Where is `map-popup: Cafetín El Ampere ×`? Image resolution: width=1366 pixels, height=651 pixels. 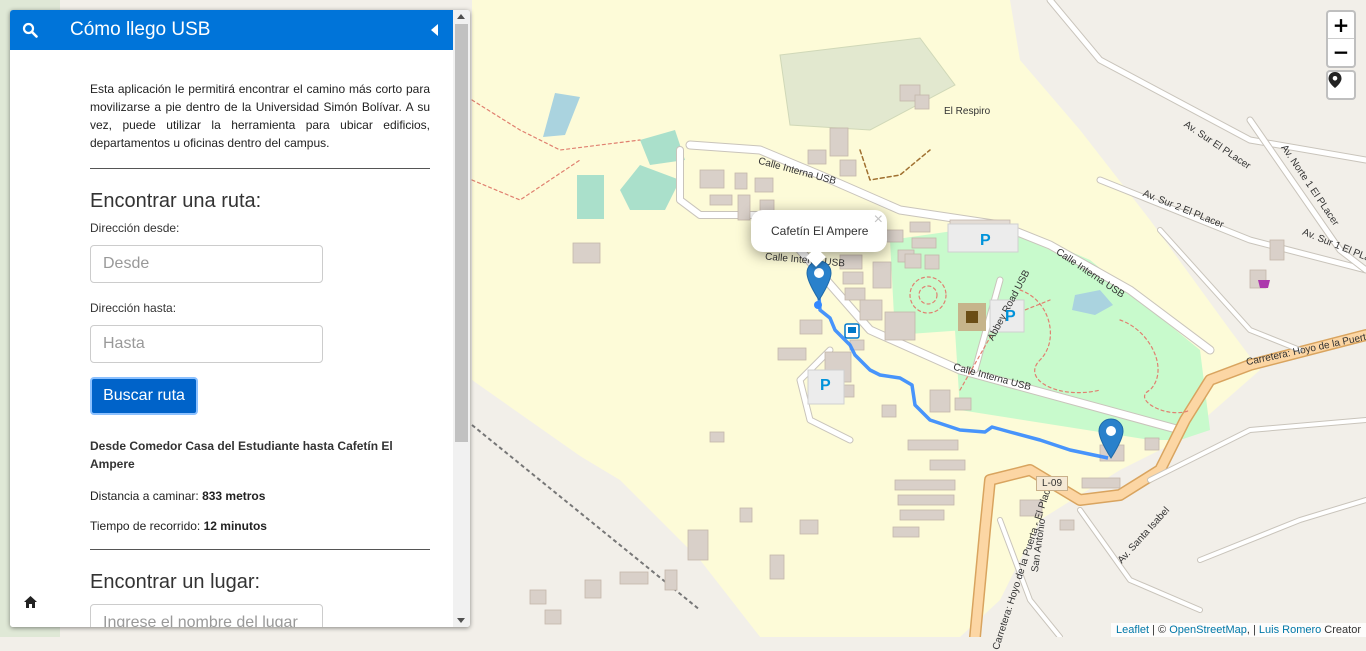
map-popup: Cafetín El Ampere × is located at coordinates (819, 238).